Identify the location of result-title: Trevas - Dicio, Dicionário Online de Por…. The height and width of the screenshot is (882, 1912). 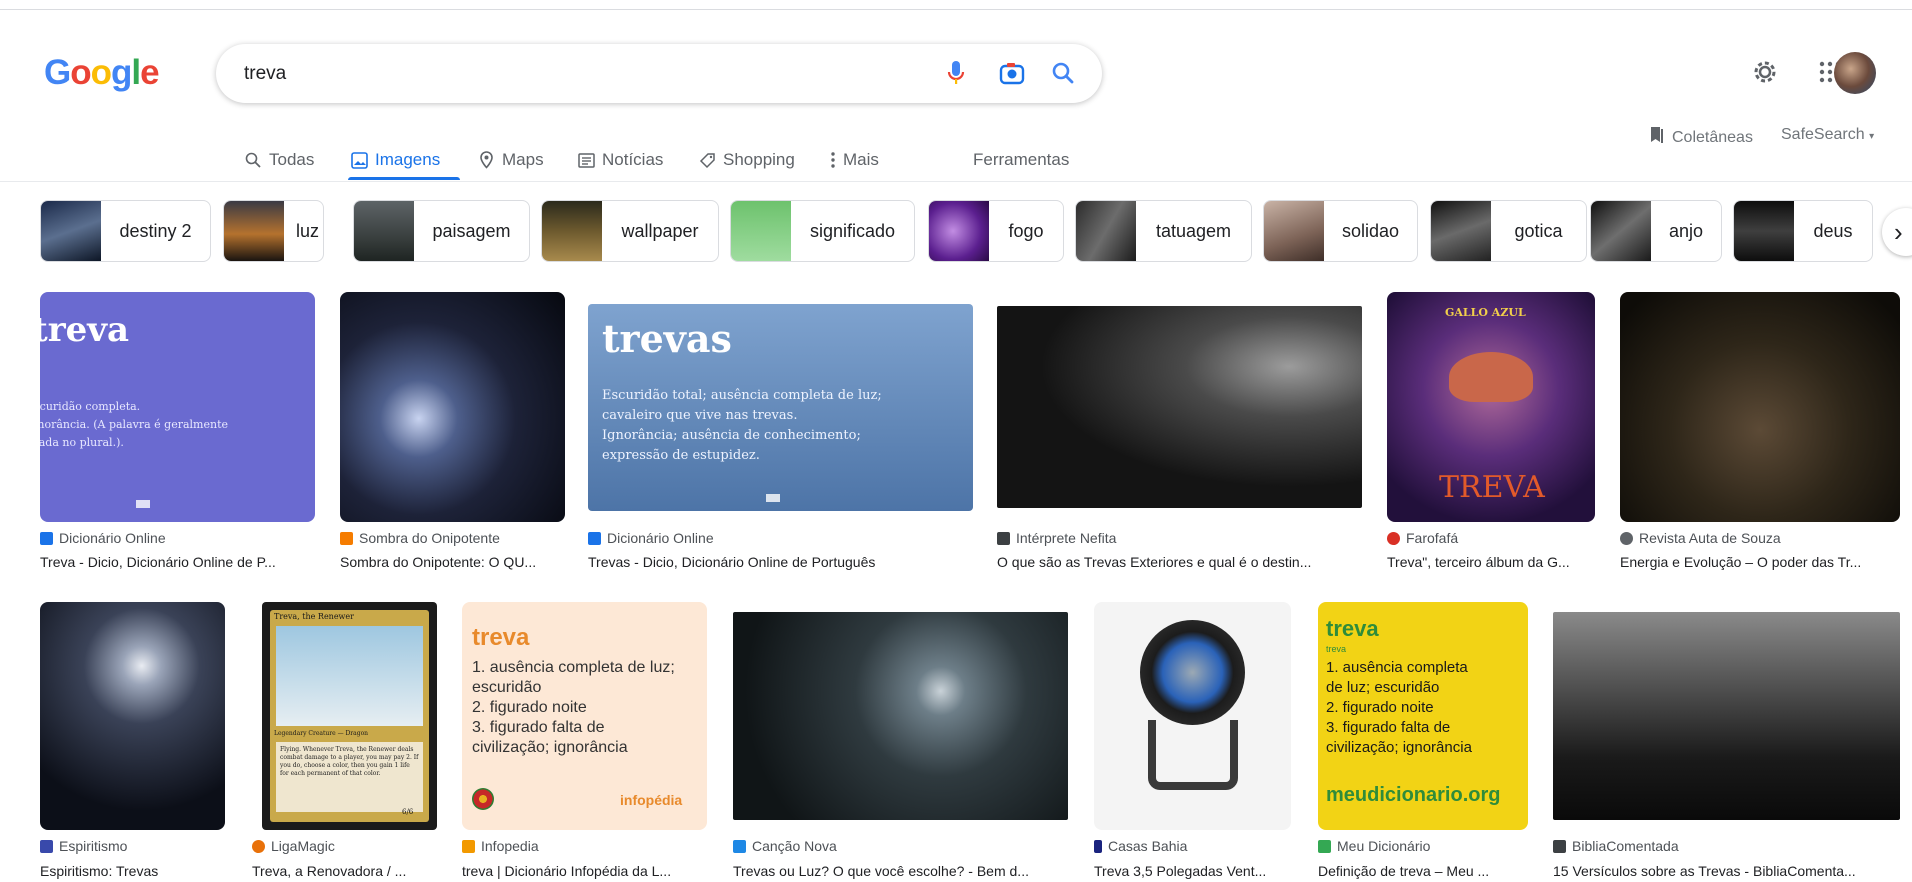
(780, 562).